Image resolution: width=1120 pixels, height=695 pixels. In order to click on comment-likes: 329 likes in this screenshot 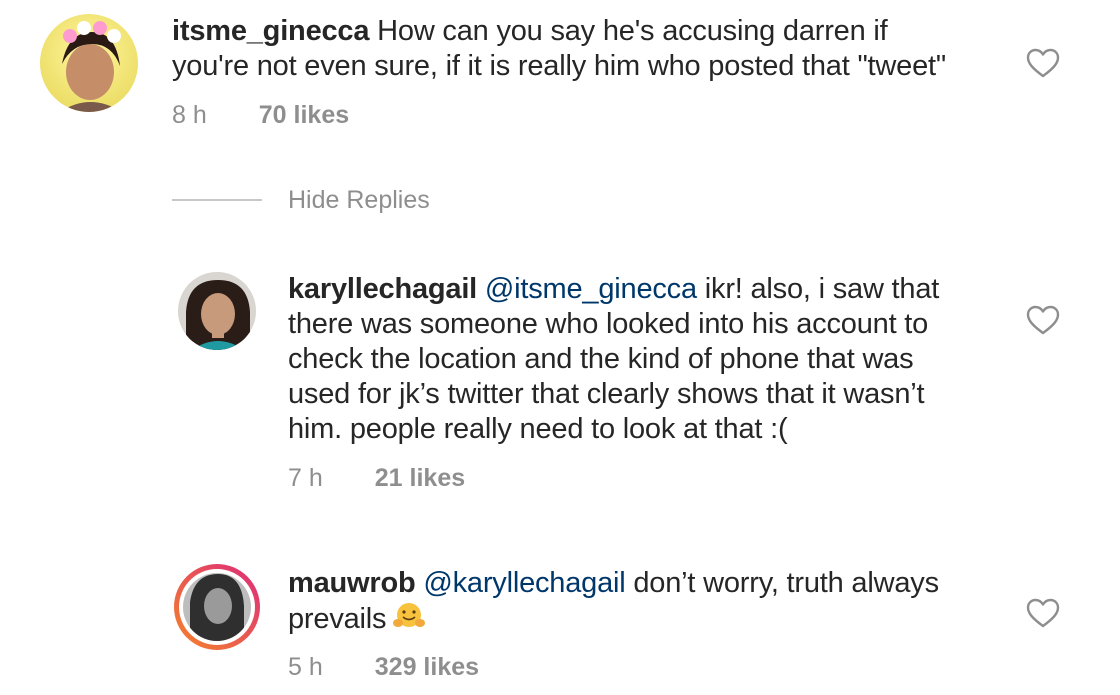, I will do `click(427, 667)`.